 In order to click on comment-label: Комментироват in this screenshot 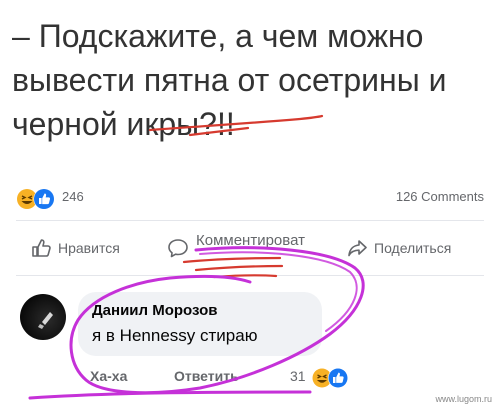, I will do `click(250, 240)`.